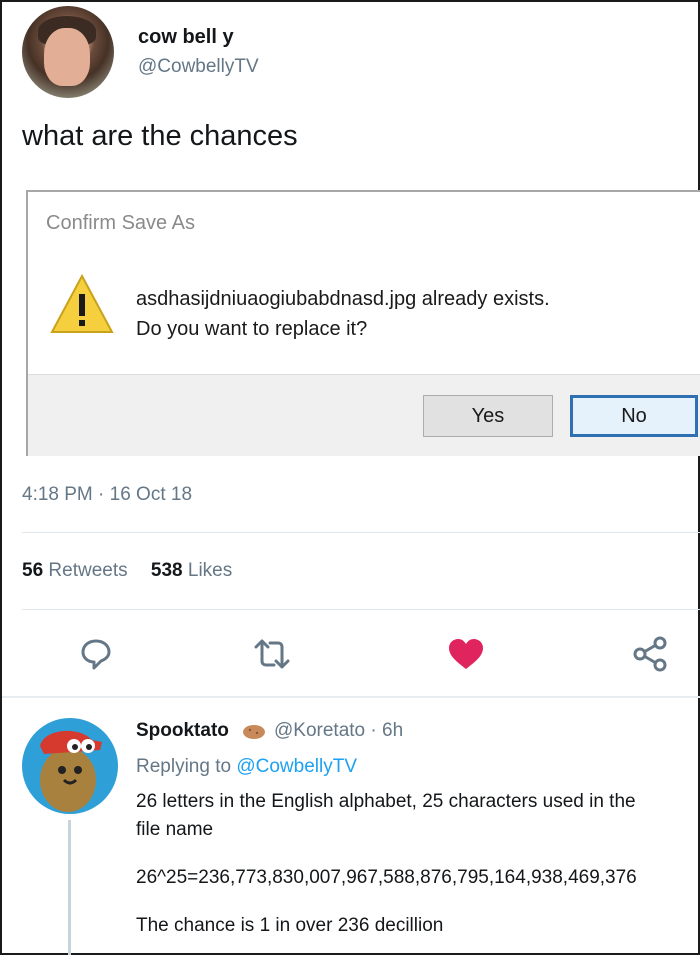  What do you see at coordinates (650, 654) in the screenshot?
I see `share-icon` at bounding box center [650, 654].